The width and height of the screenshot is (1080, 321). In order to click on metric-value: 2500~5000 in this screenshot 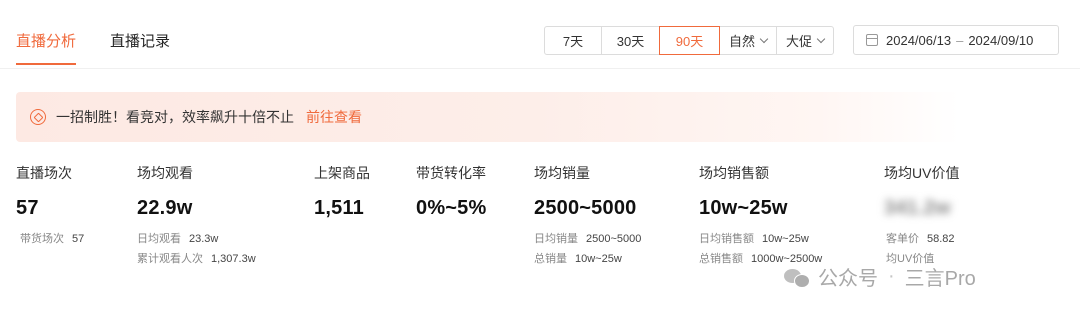, I will do `click(585, 208)`.